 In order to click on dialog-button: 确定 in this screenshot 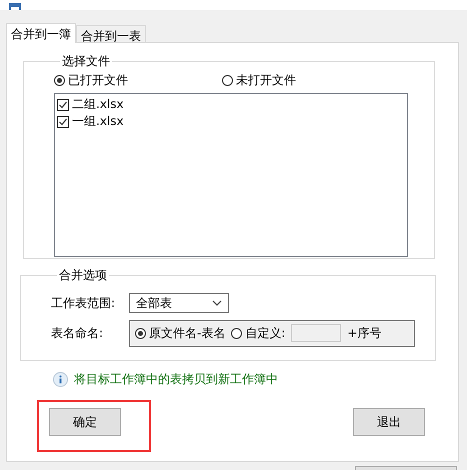, I will do `click(85, 422)`.